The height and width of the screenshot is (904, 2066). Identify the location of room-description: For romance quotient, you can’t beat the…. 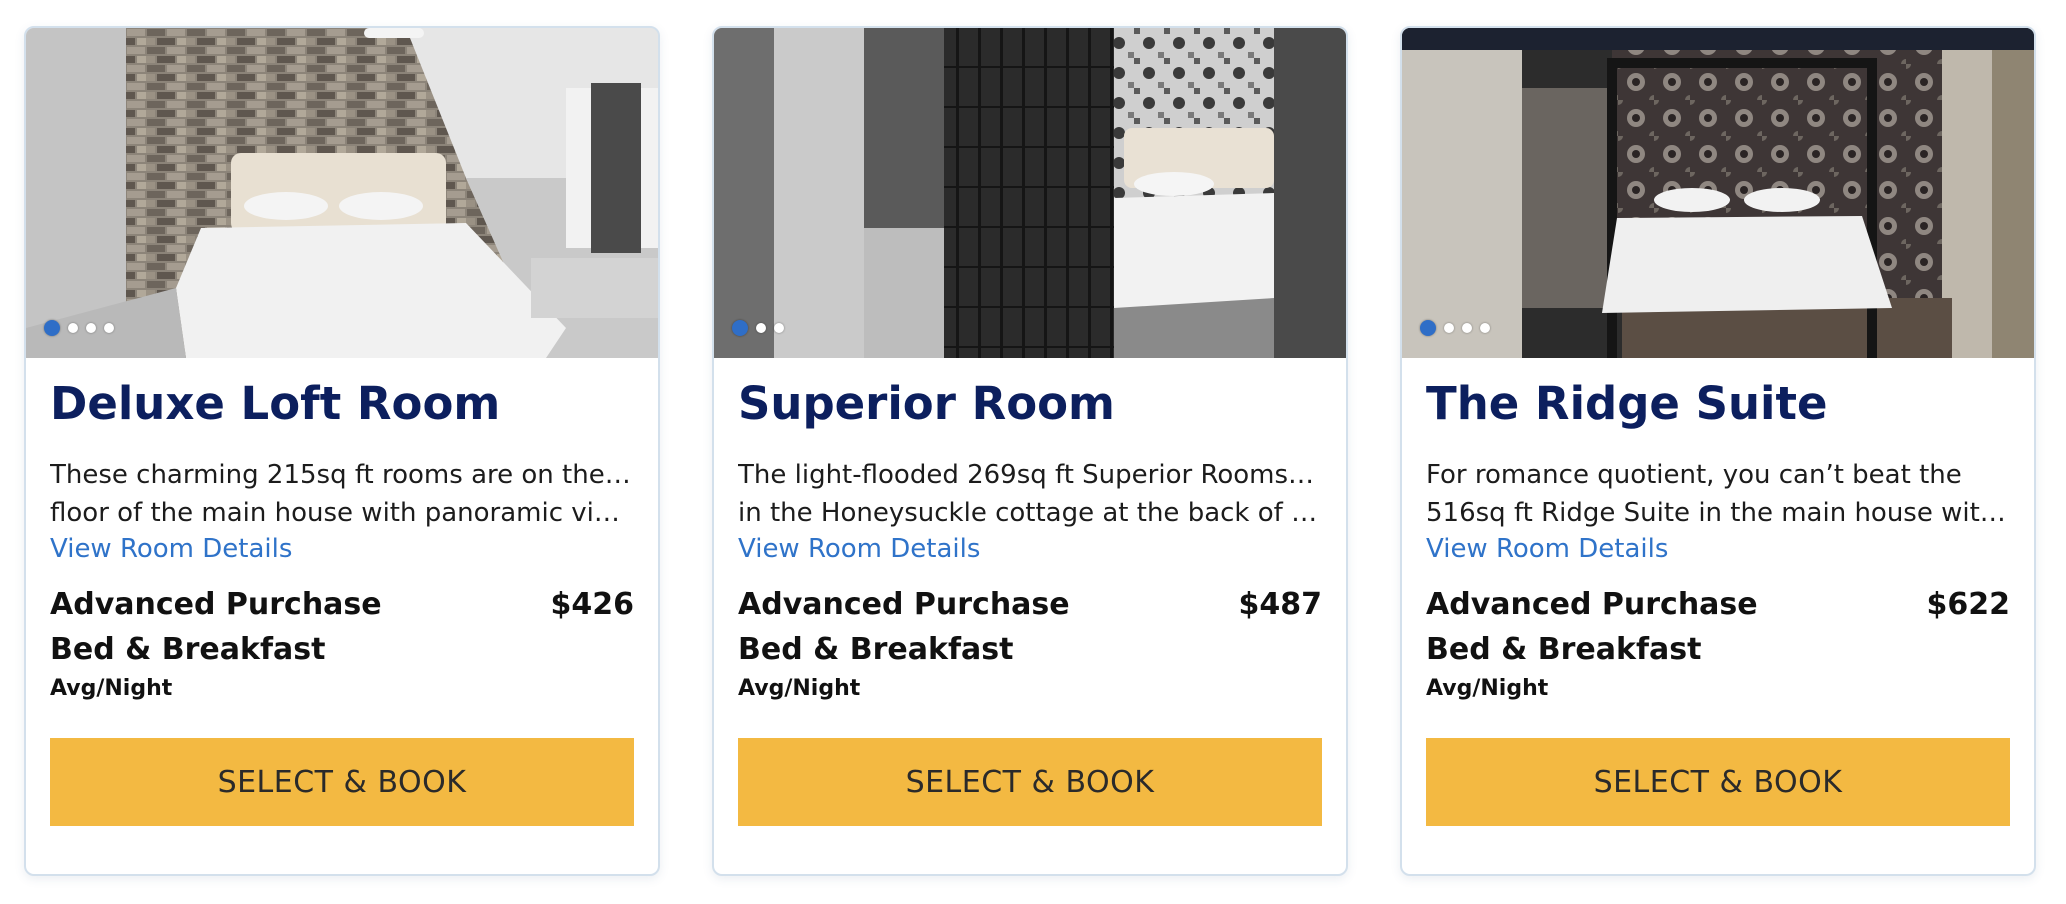
(1718, 494).